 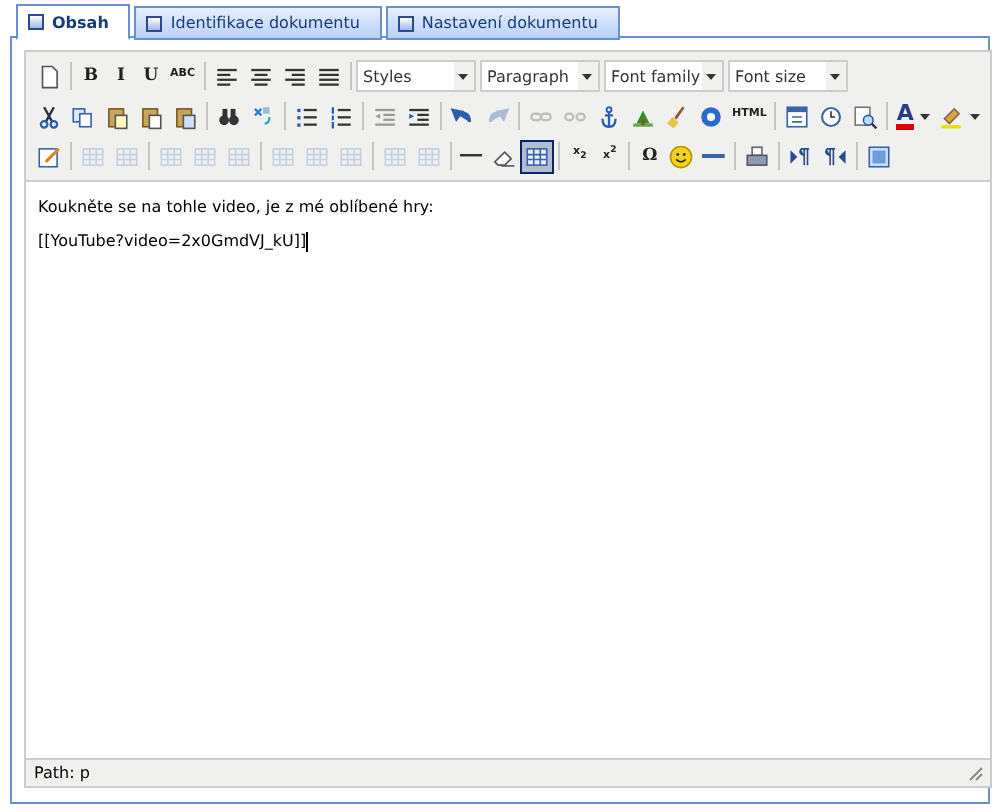 I want to click on dropdown: Styles, so click(x=415, y=76).